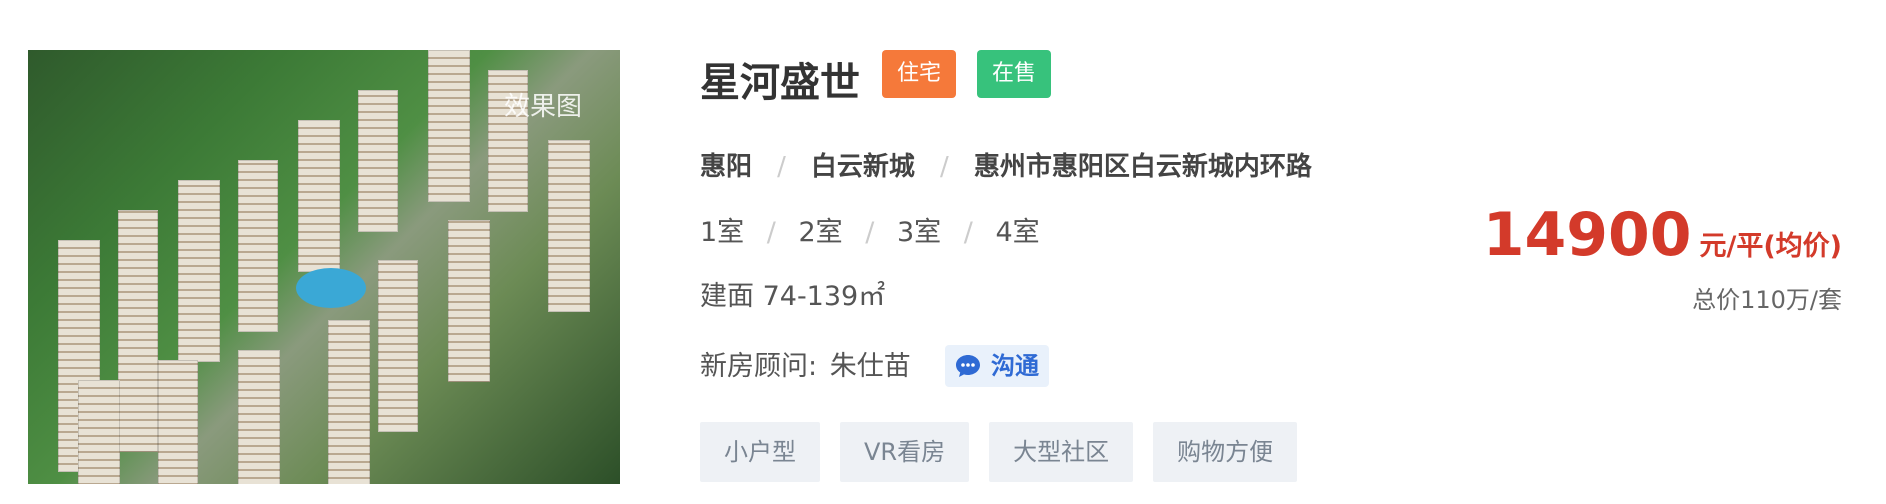  What do you see at coordinates (1767, 300) in the screenshot?
I see `total-price: 总价110万/套` at bounding box center [1767, 300].